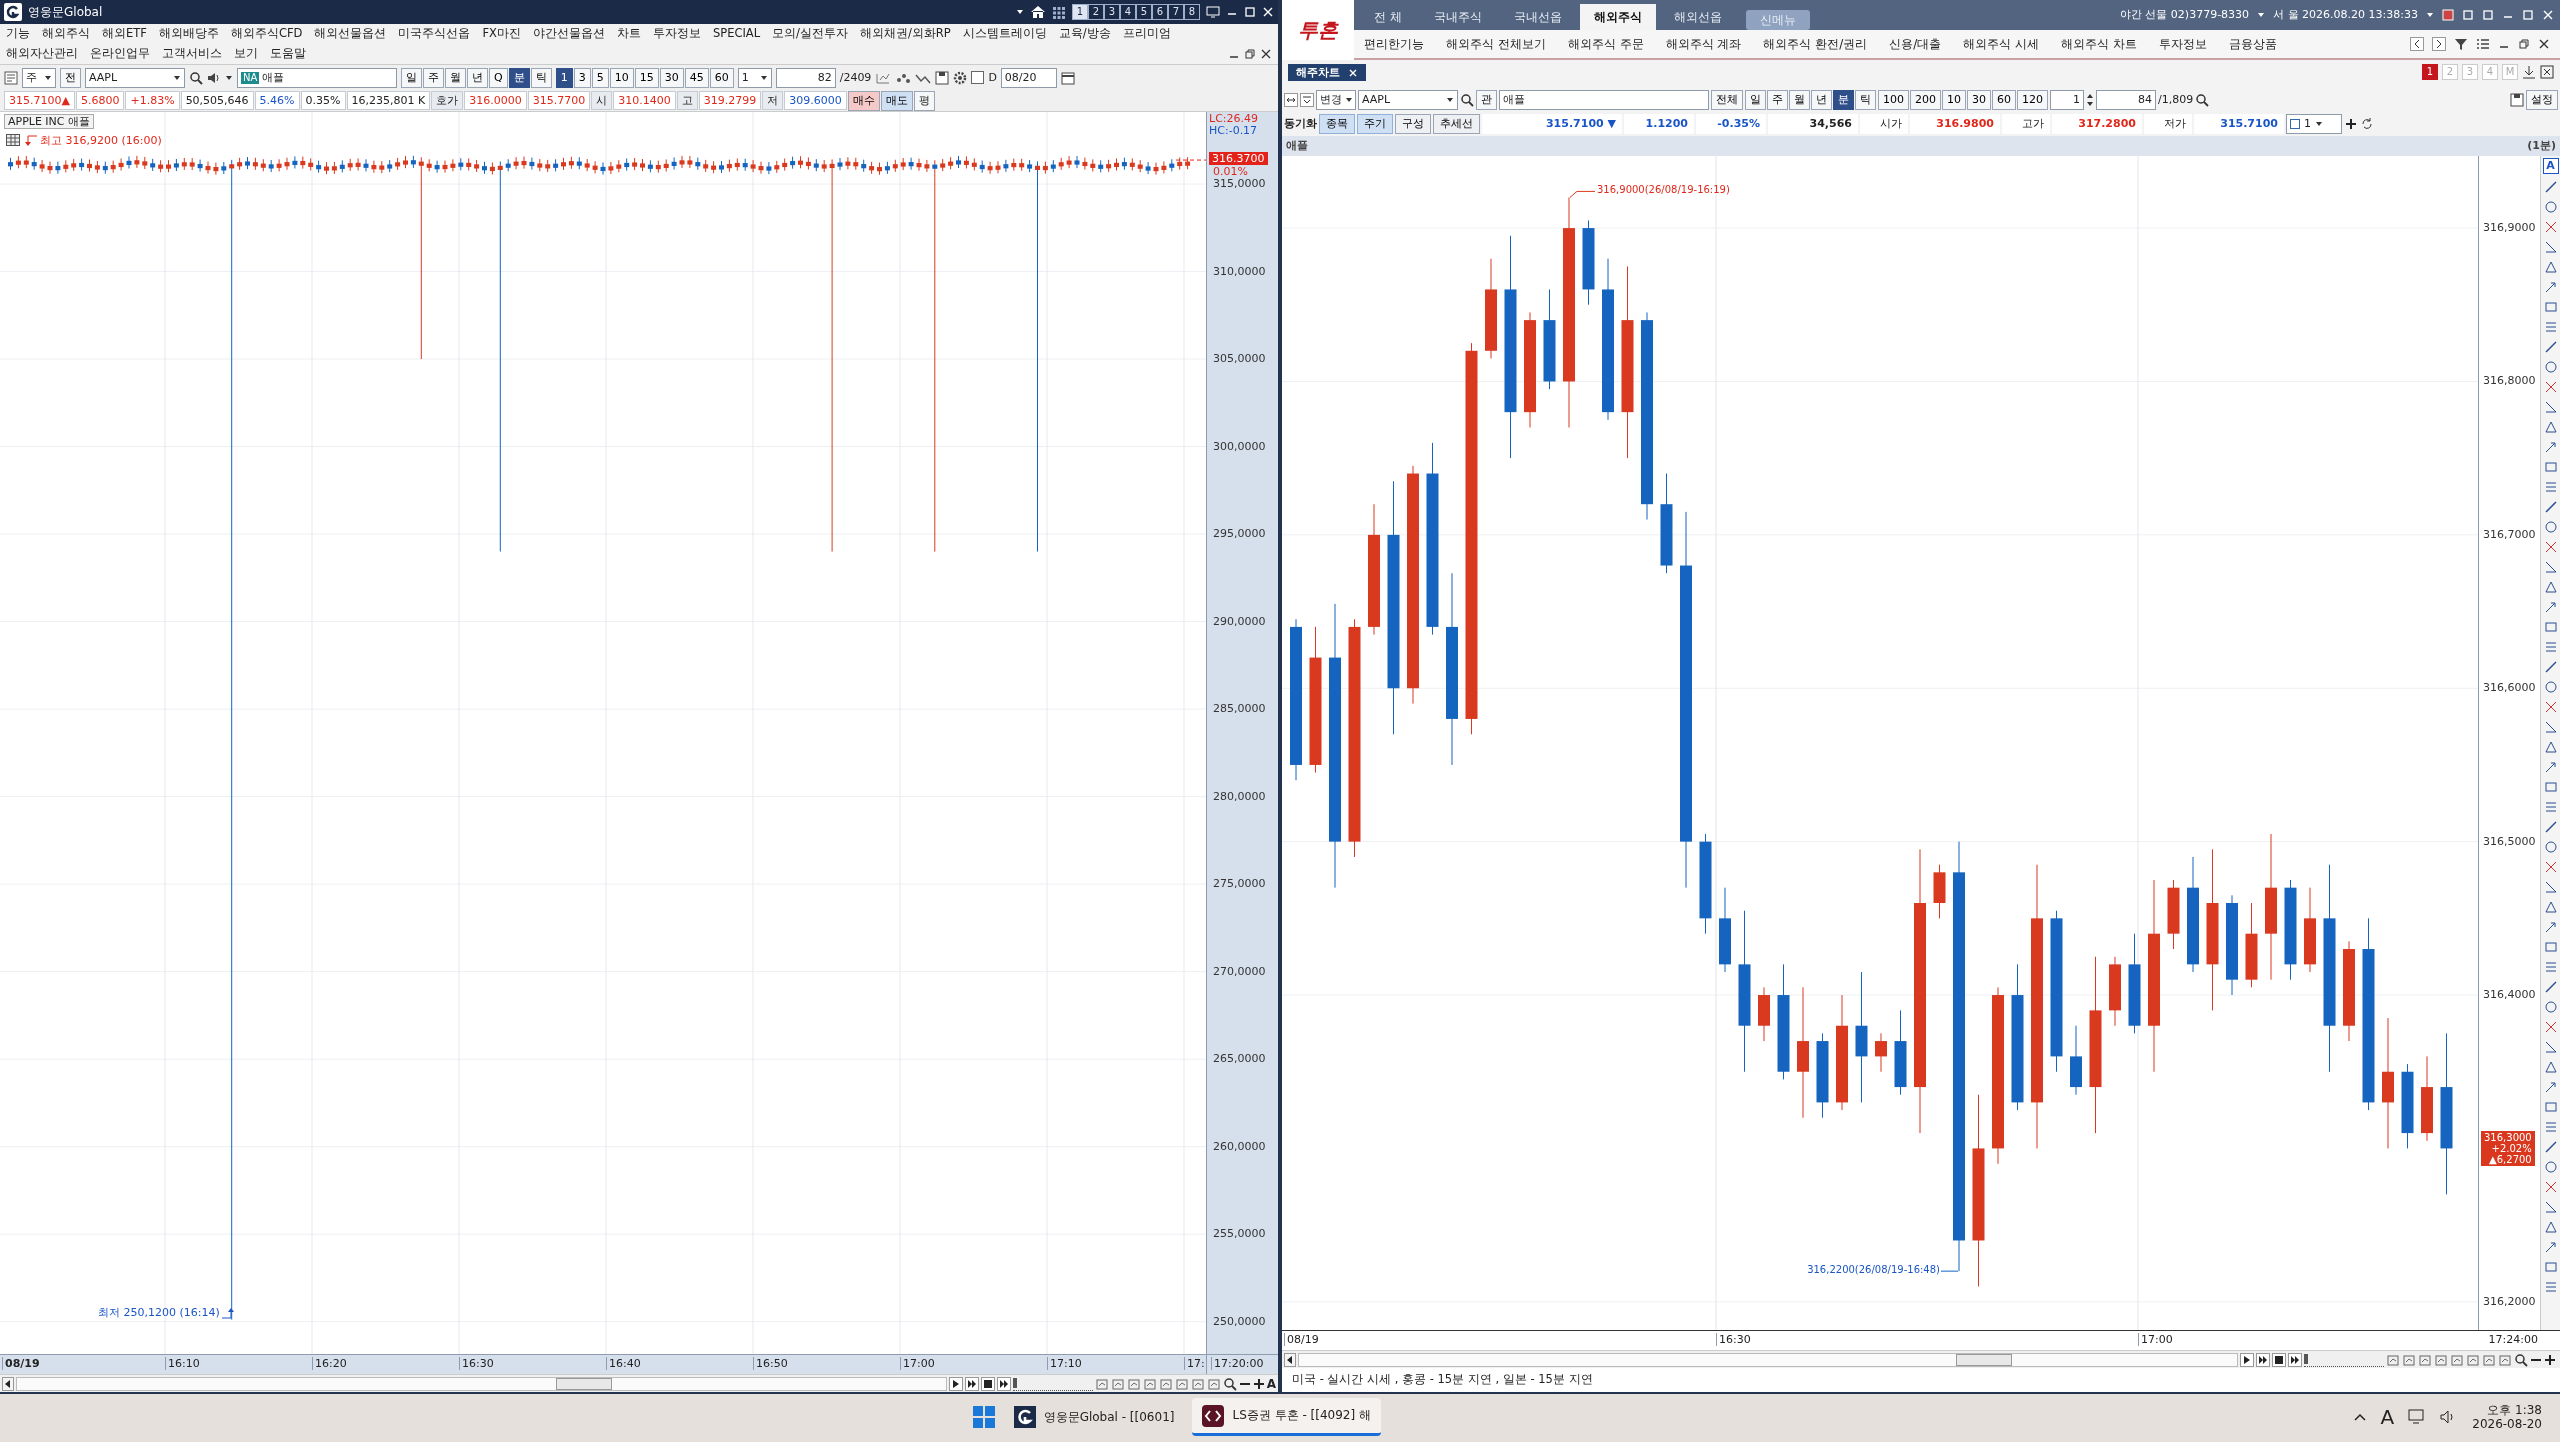 The image size is (2560, 1442). Describe the element at coordinates (1096, 12) in the screenshot. I see `page-button: 2` at that location.